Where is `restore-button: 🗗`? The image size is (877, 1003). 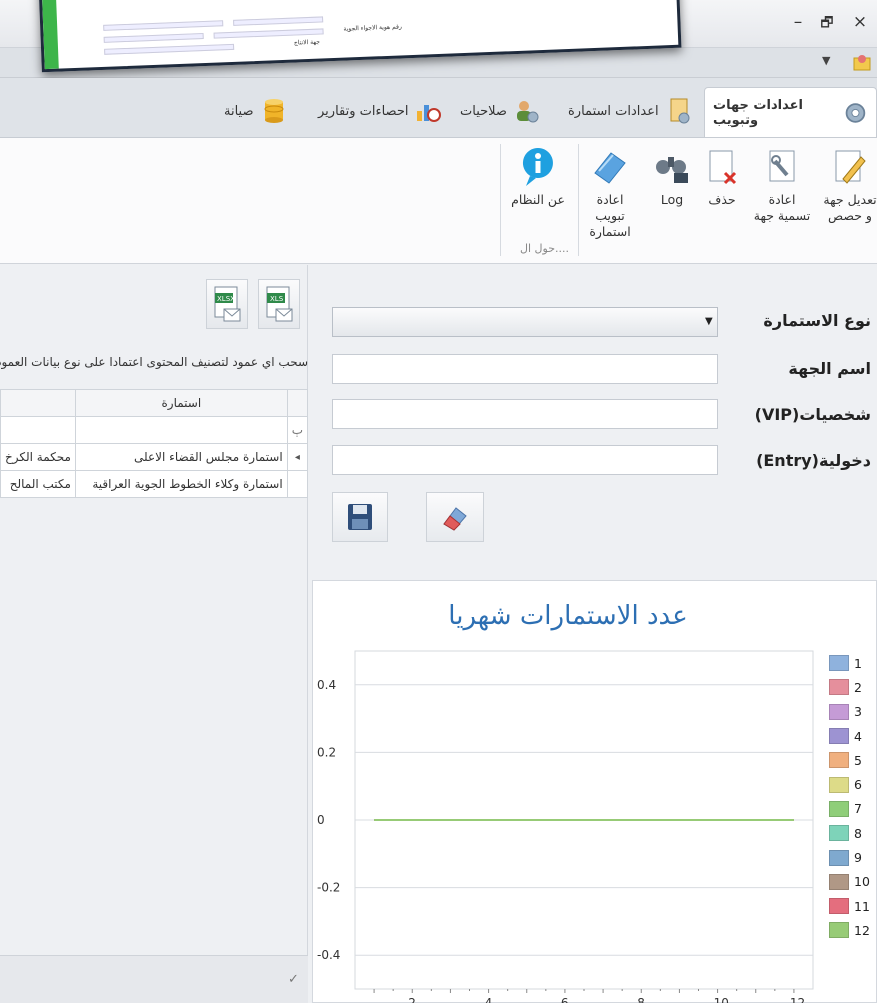
restore-button: 🗗 is located at coordinates (827, 24).